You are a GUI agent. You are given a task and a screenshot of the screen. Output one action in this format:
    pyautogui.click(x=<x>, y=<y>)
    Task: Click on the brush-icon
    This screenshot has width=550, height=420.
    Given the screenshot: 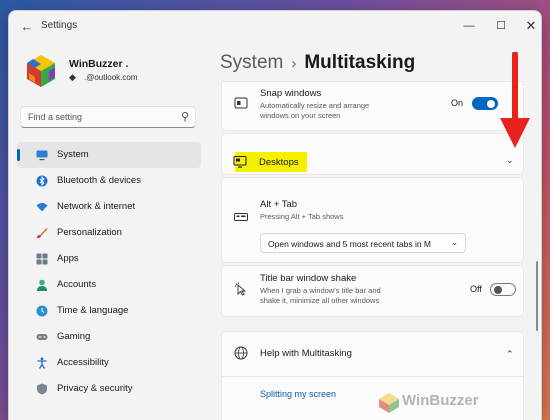 What is the action you would take?
    pyautogui.click(x=42, y=233)
    